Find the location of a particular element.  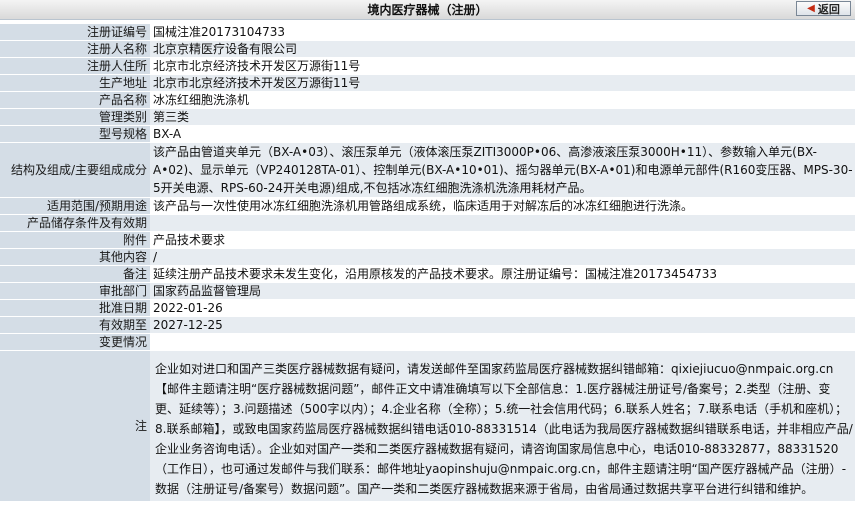

row-other-content: 其他内容 / is located at coordinates (427, 257).